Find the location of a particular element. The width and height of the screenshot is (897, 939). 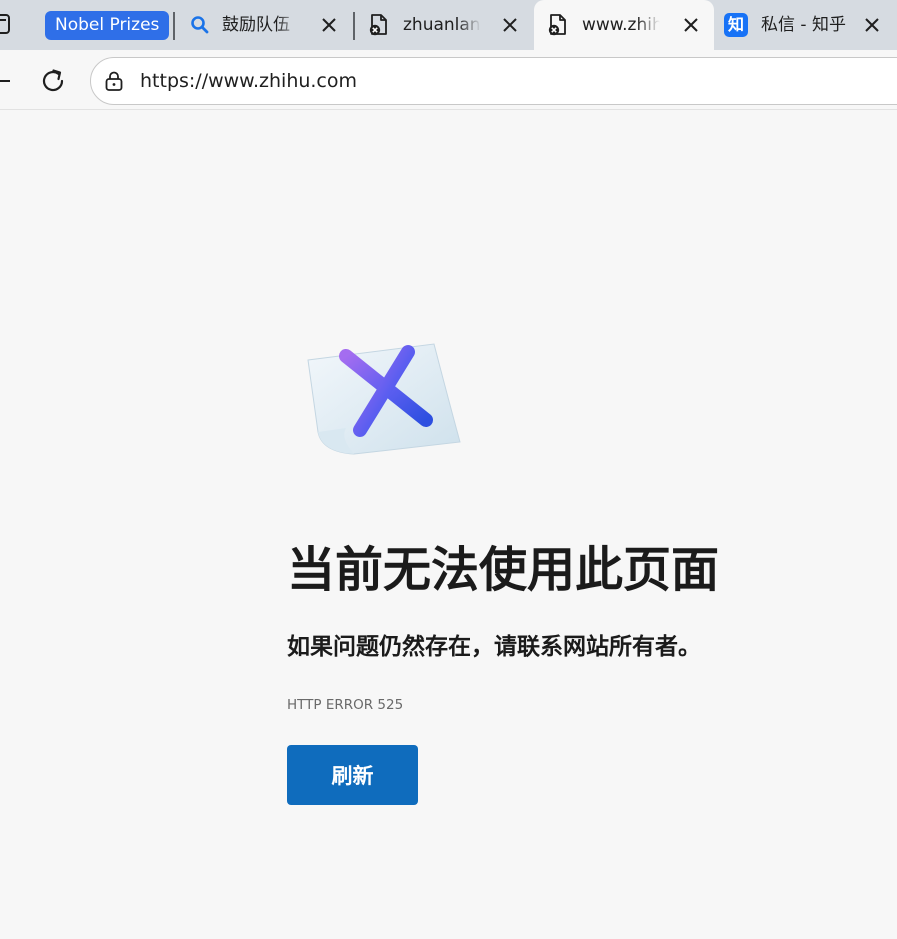

tab-title: www.zhihu is located at coordinates (621, 25).